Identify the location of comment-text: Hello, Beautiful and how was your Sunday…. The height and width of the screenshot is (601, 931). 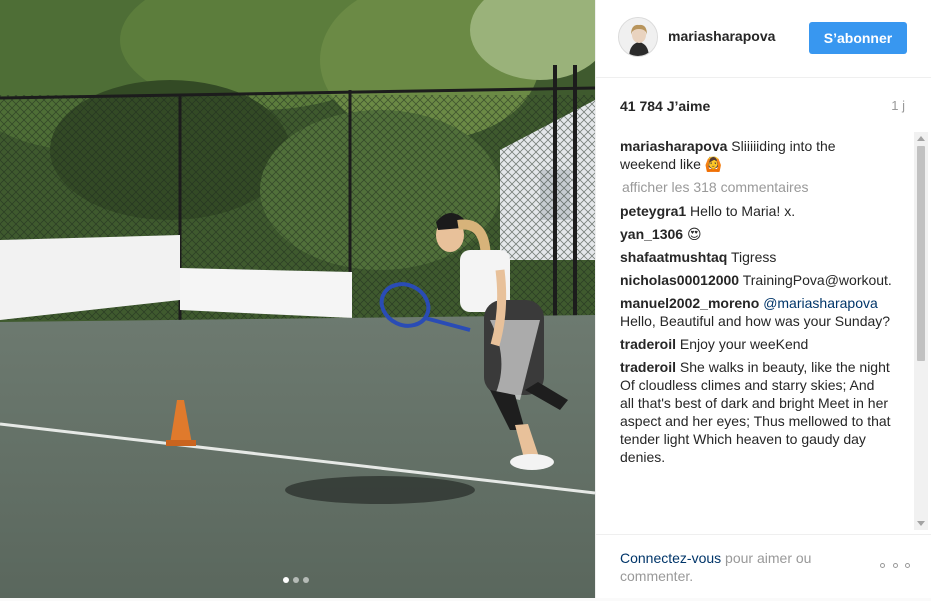
(755, 321).